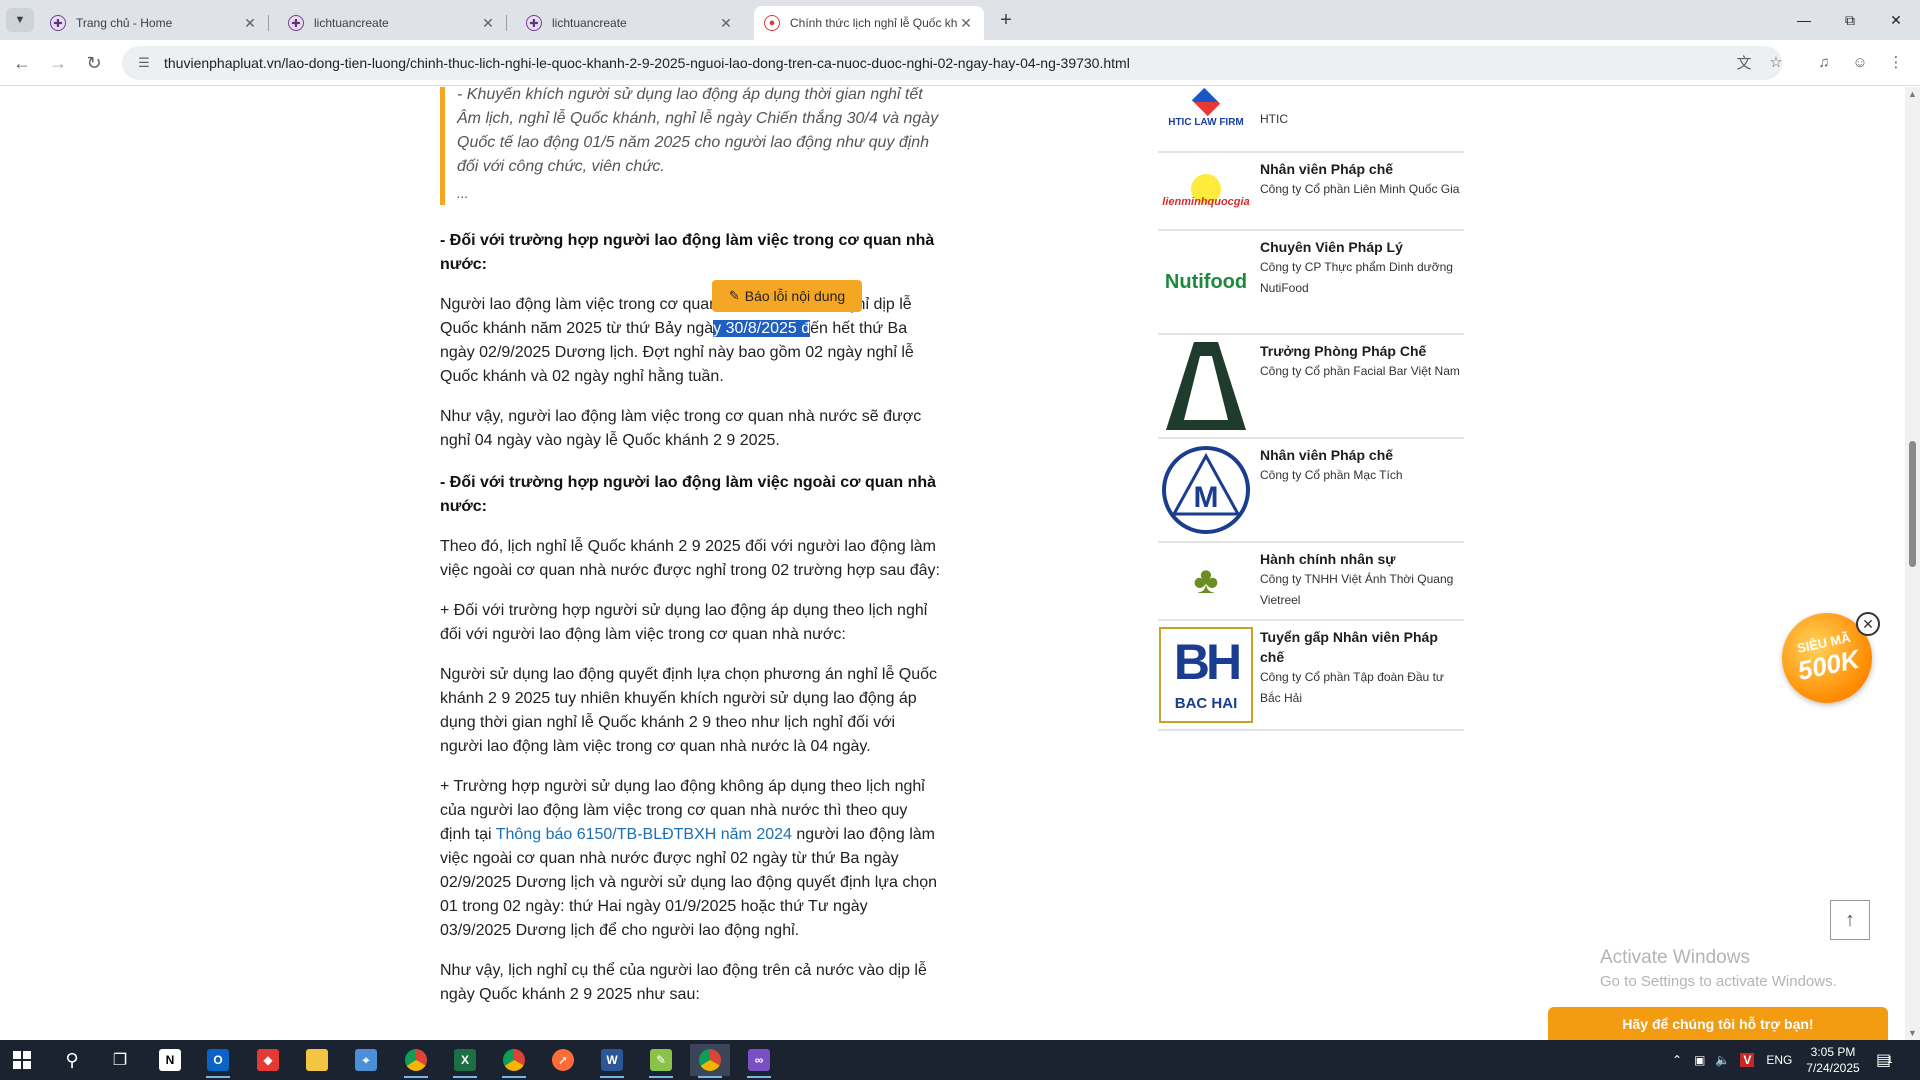 The height and width of the screenshot is (1080, 1920). What do you see at coordinates (120, 1060) in the screenshot?
I see `task-view-button: ❐` at bounding box center [120, 1060].